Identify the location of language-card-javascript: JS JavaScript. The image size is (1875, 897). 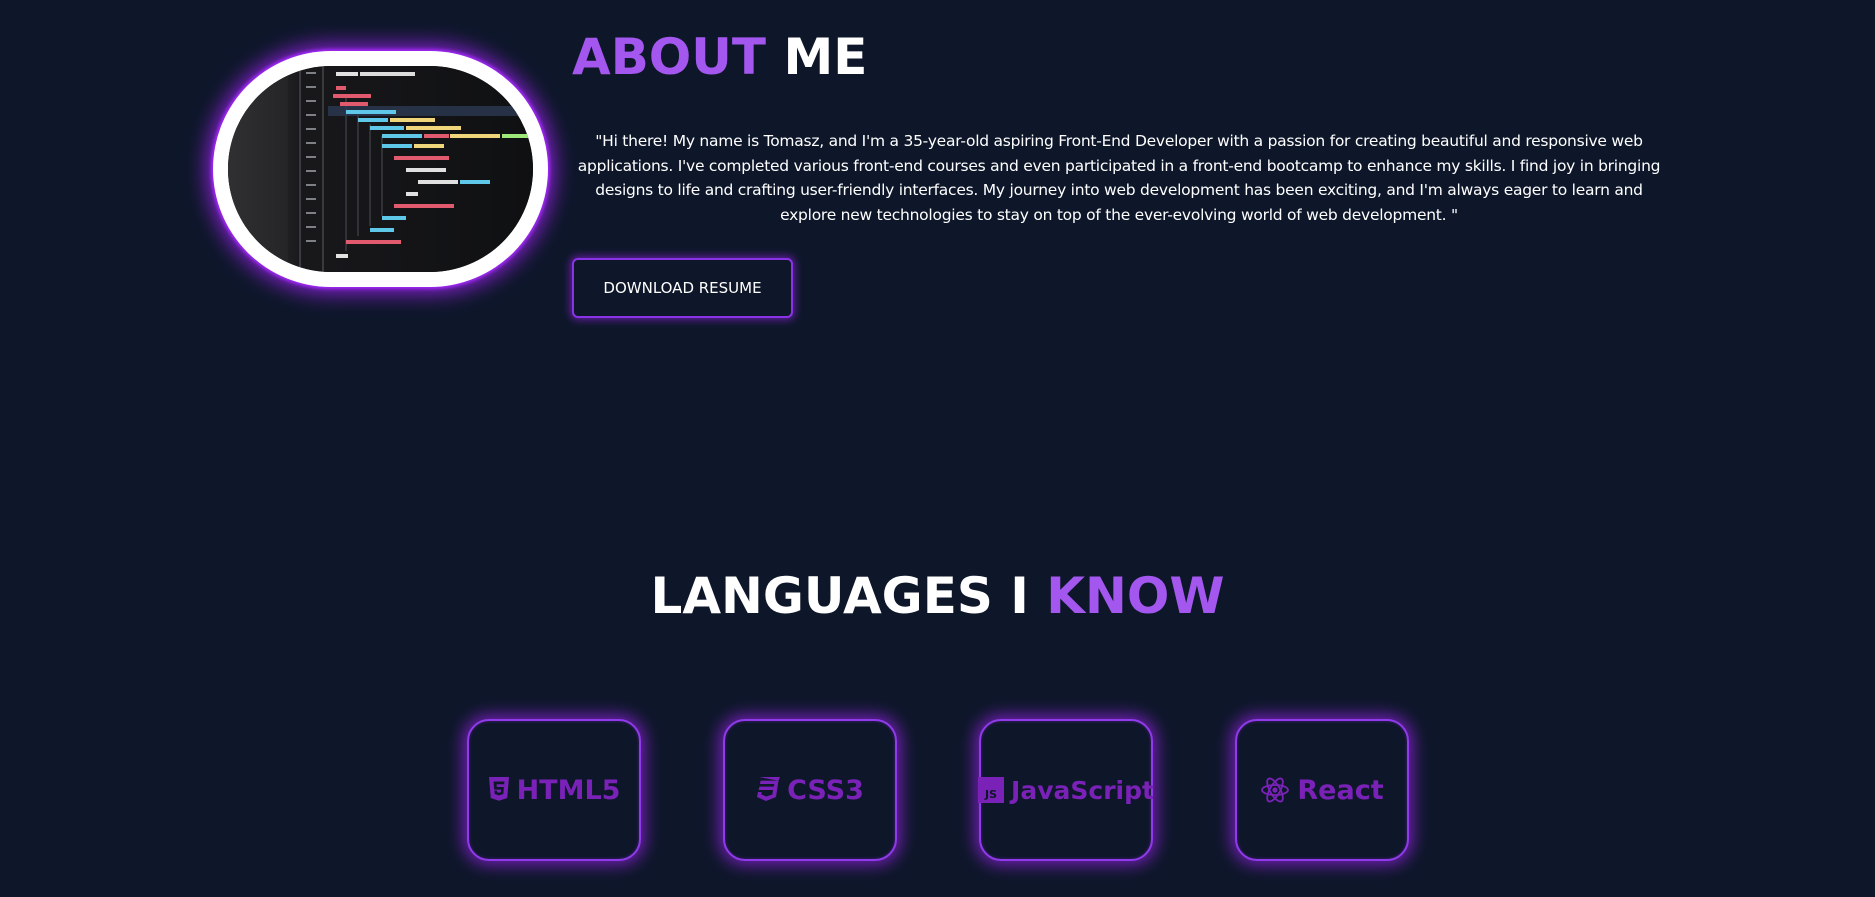
(1066, 790).